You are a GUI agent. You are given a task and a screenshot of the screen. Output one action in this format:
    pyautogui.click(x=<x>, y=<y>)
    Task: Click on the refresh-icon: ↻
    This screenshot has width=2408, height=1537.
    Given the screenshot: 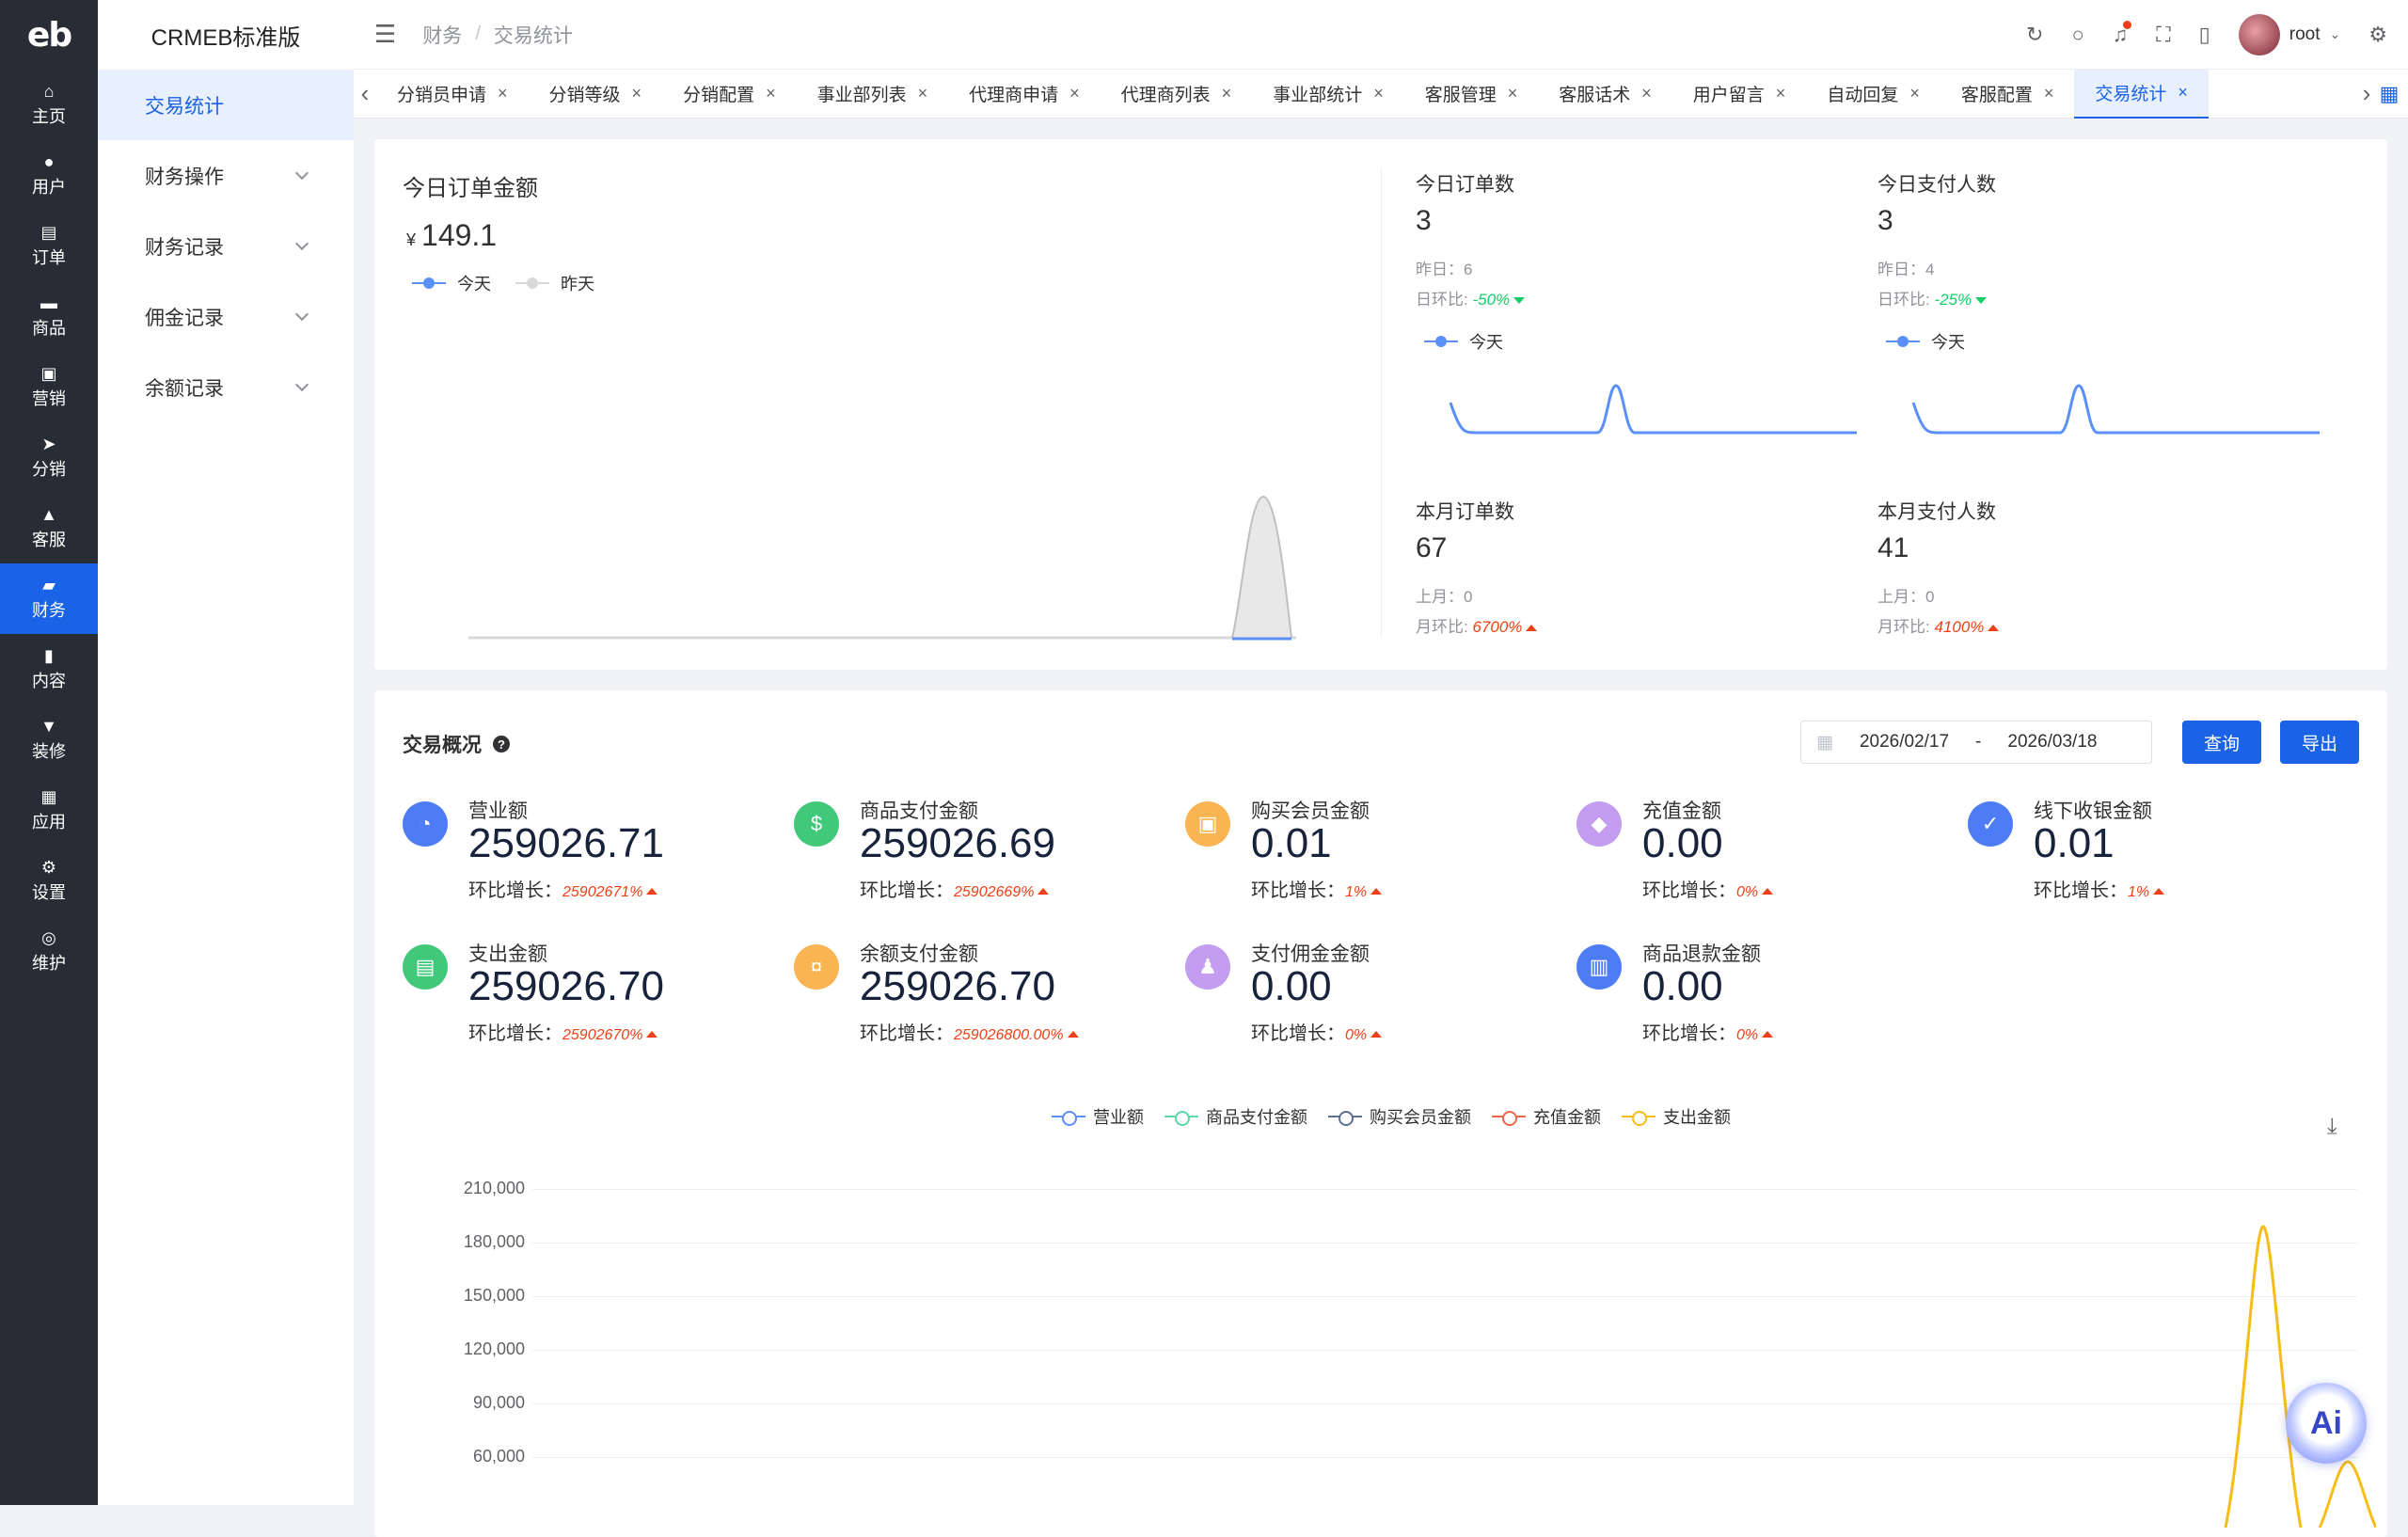 What is the action you would take?
    pyautogui.click(x=2035, y=35)
    